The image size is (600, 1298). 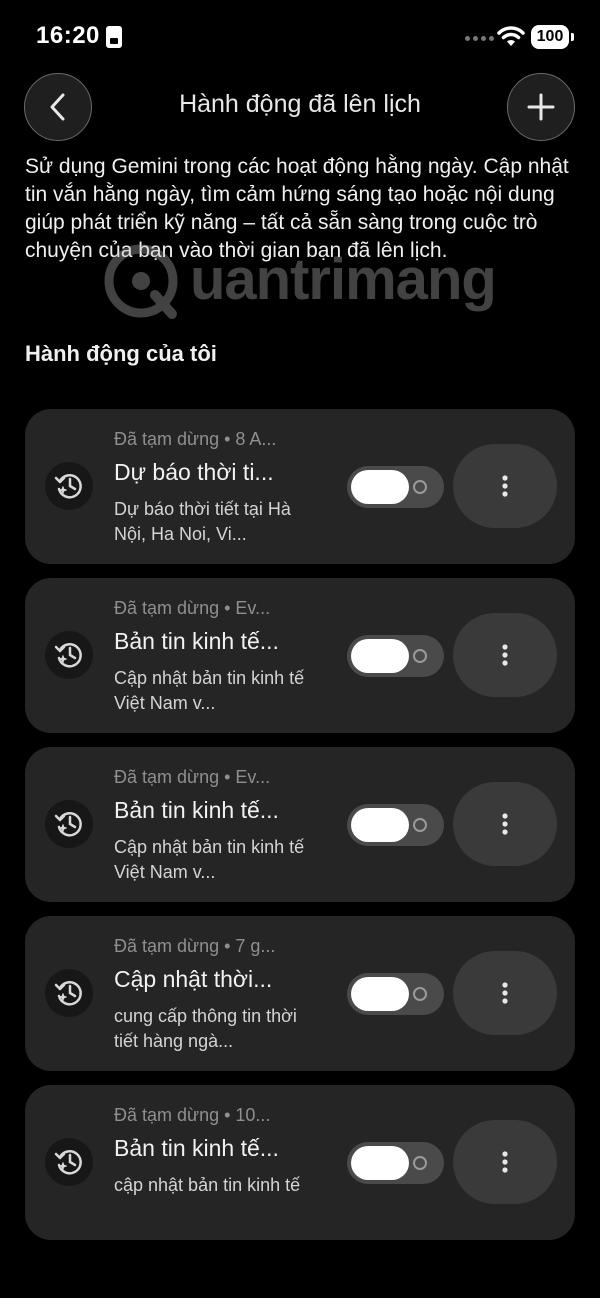 What do you see at coordinates (207, 1185) in the screenshot?
I see `action-description: cập nhật bản tin kinh tế` at bounding box center [207, 1185].